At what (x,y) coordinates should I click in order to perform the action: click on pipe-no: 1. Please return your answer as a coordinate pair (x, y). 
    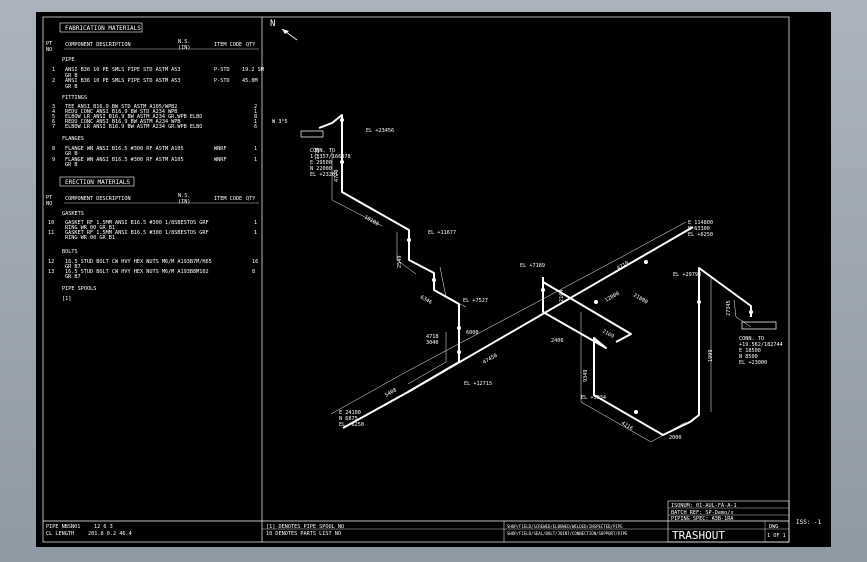
    Looking at the image, I should click on (53, 70).